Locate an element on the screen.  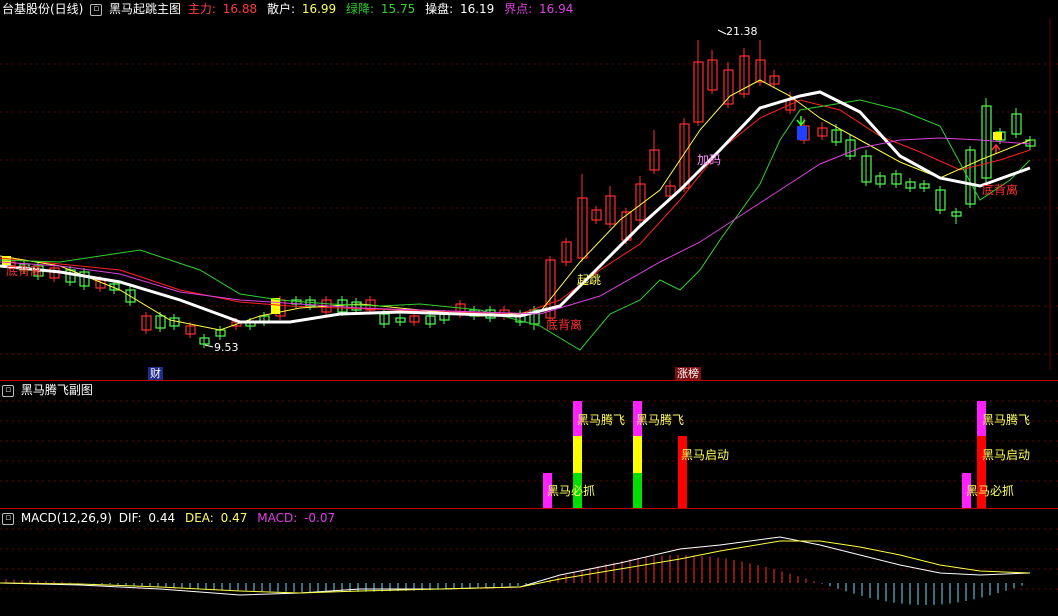
highlight-candle is located at coordinates (275, 306).